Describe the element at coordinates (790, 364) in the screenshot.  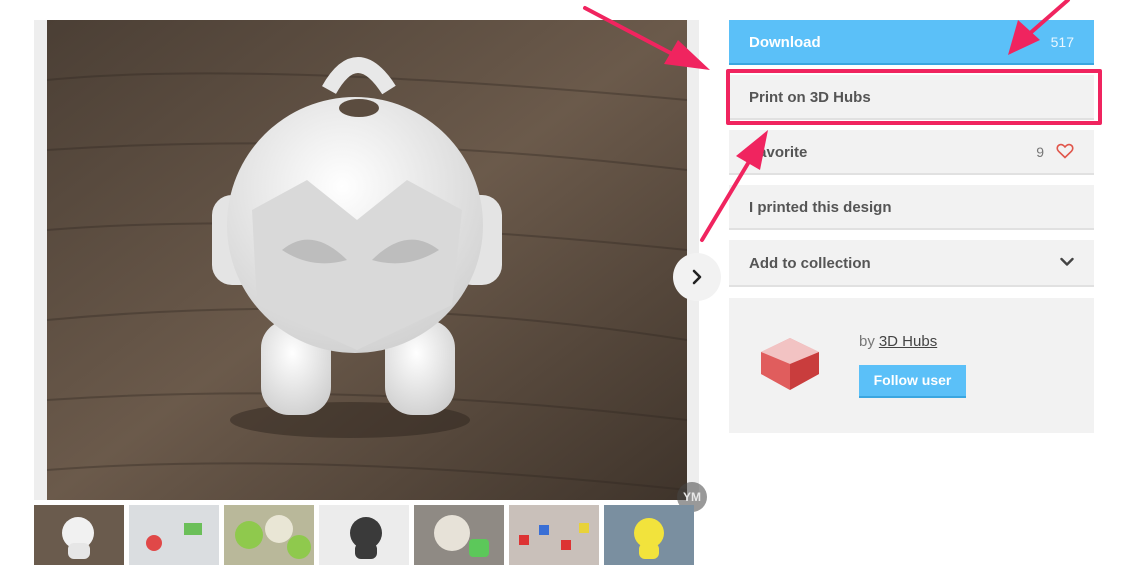
I see `author-avatar` at that location.